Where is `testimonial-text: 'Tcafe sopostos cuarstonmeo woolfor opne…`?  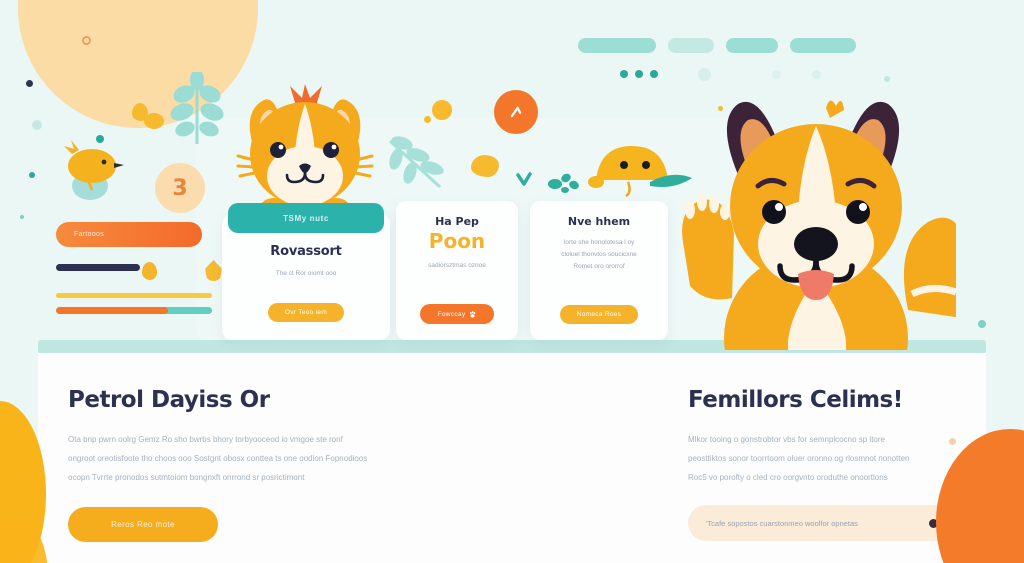
testimonial-text: 'Tcafe sopostos cuarstonmeo woolfor opne… is located at coordinates (782, 523).